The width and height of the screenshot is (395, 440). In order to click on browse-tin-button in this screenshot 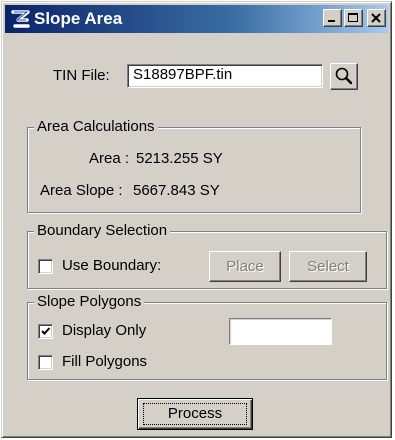, I will do `click(344, 76)`.